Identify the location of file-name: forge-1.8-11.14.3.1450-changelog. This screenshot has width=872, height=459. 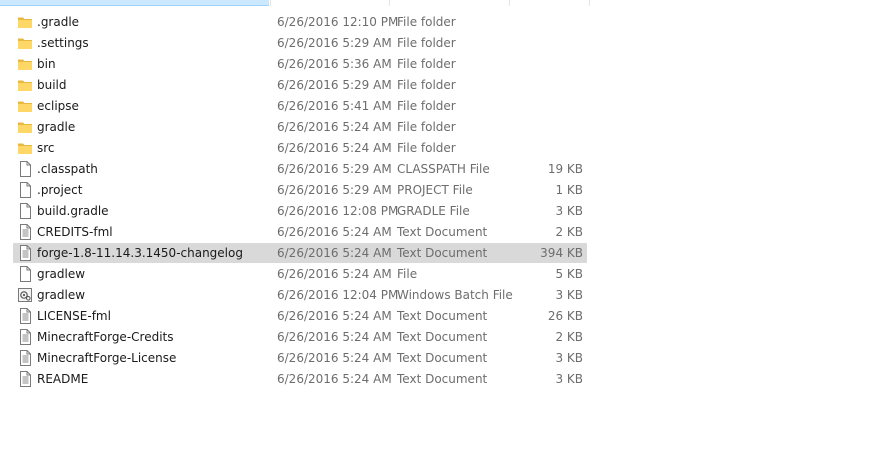
(140, 253).